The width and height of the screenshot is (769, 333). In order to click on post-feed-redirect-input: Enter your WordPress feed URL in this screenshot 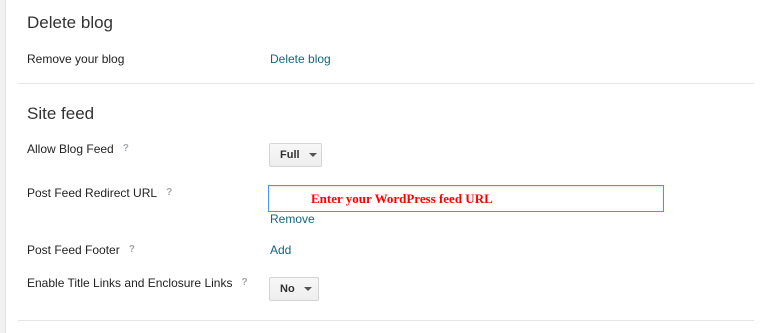, I will do `click(466, 198)`.